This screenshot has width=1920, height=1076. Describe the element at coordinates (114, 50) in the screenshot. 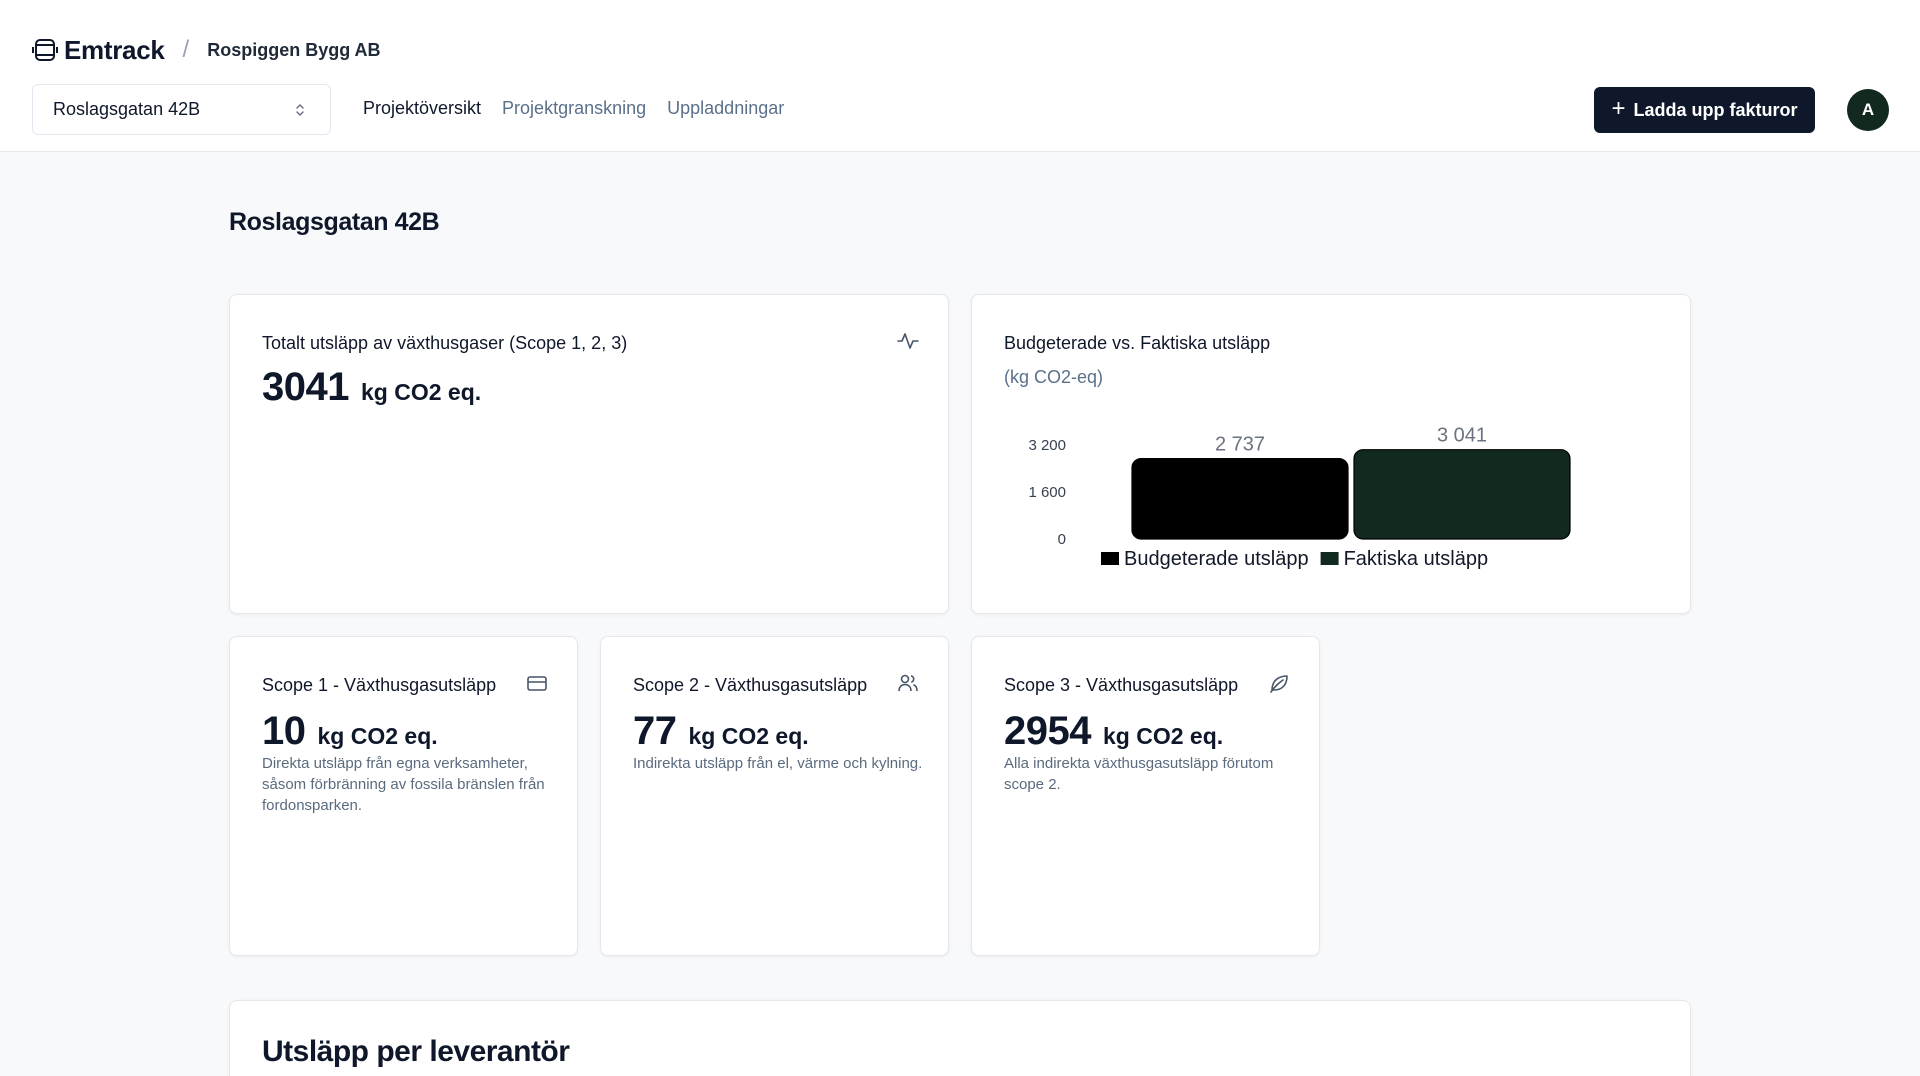

I see `brand-name: Emtrack` at that location.